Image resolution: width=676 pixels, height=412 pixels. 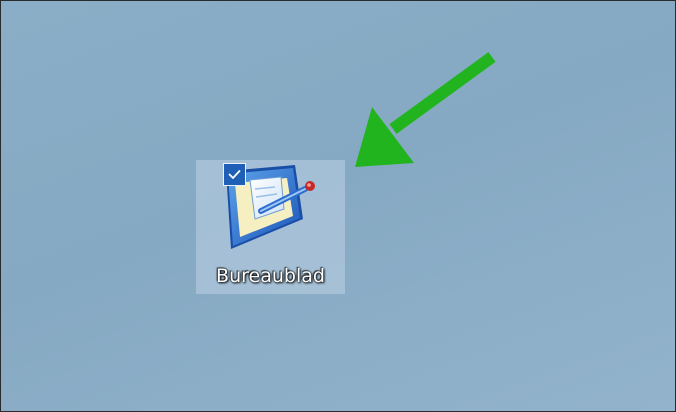 What do you see at coordinates (270, 276) in the screenshot?
I see `desktop-icon-label: Bureaublad` at bounding box center [270, 276].